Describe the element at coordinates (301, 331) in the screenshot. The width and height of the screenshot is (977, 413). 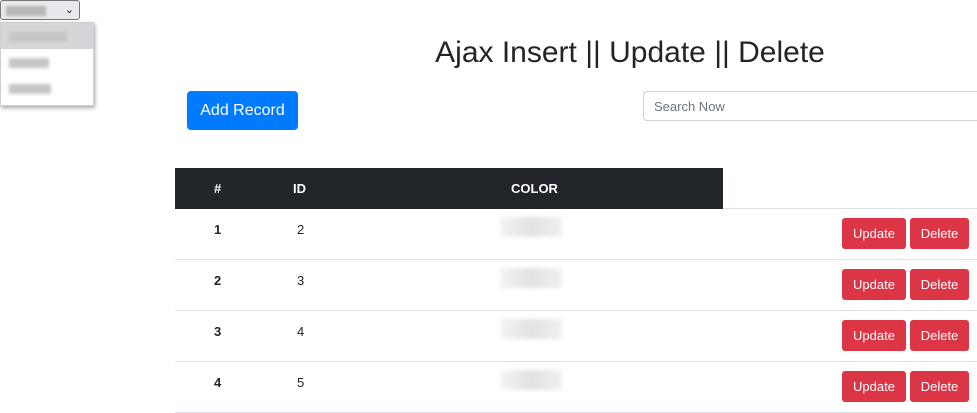
I see `row-id: 4` at that location.